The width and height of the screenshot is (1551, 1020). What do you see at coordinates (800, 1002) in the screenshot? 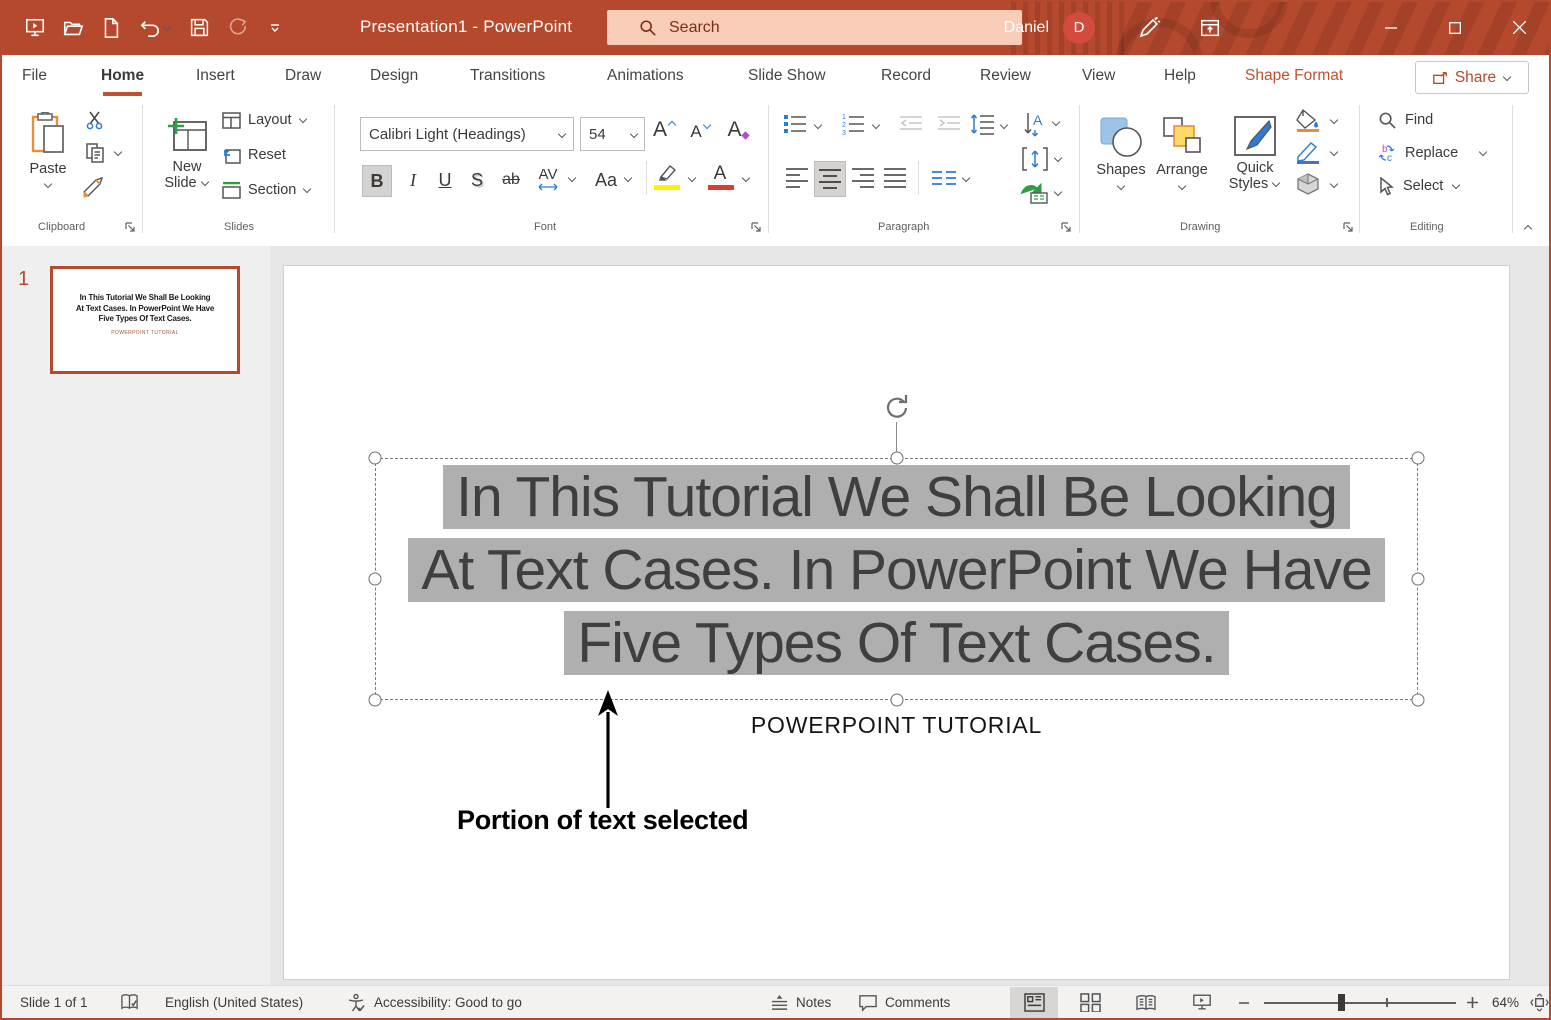
I see `notes-button: Notes` at bounding box center [800, 1002].